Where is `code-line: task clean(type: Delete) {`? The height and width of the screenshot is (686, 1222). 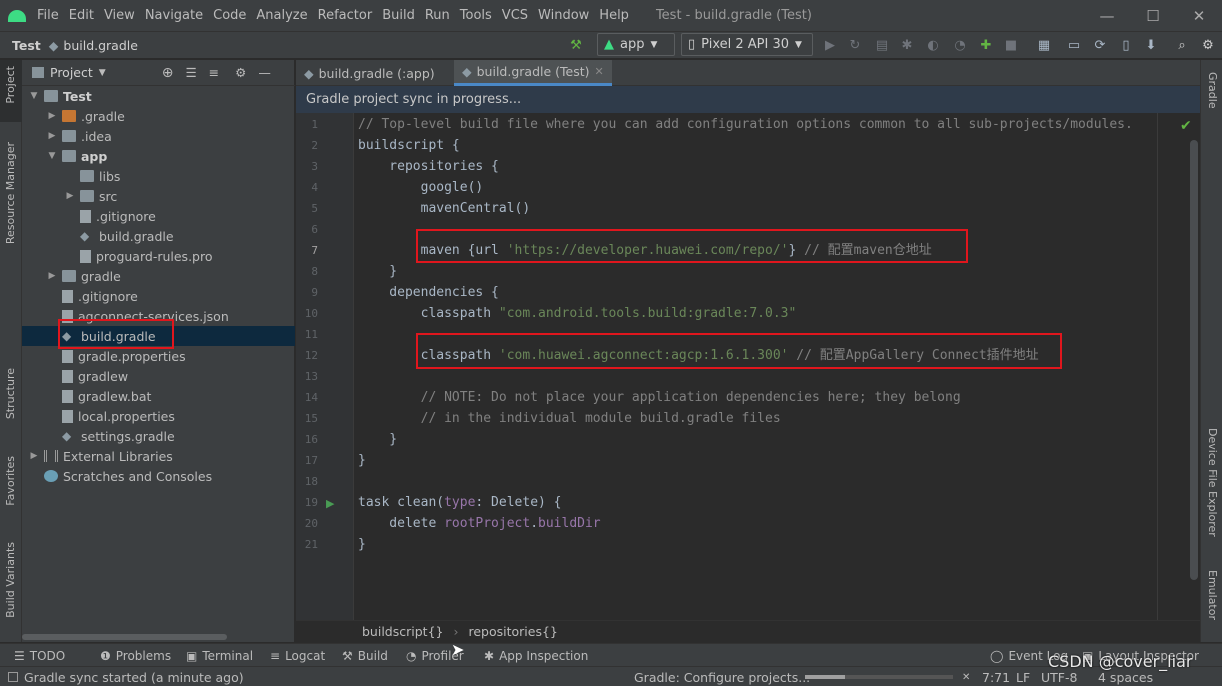
code-line: task clean(type: Delete) { is located at coordinates (460, 502).